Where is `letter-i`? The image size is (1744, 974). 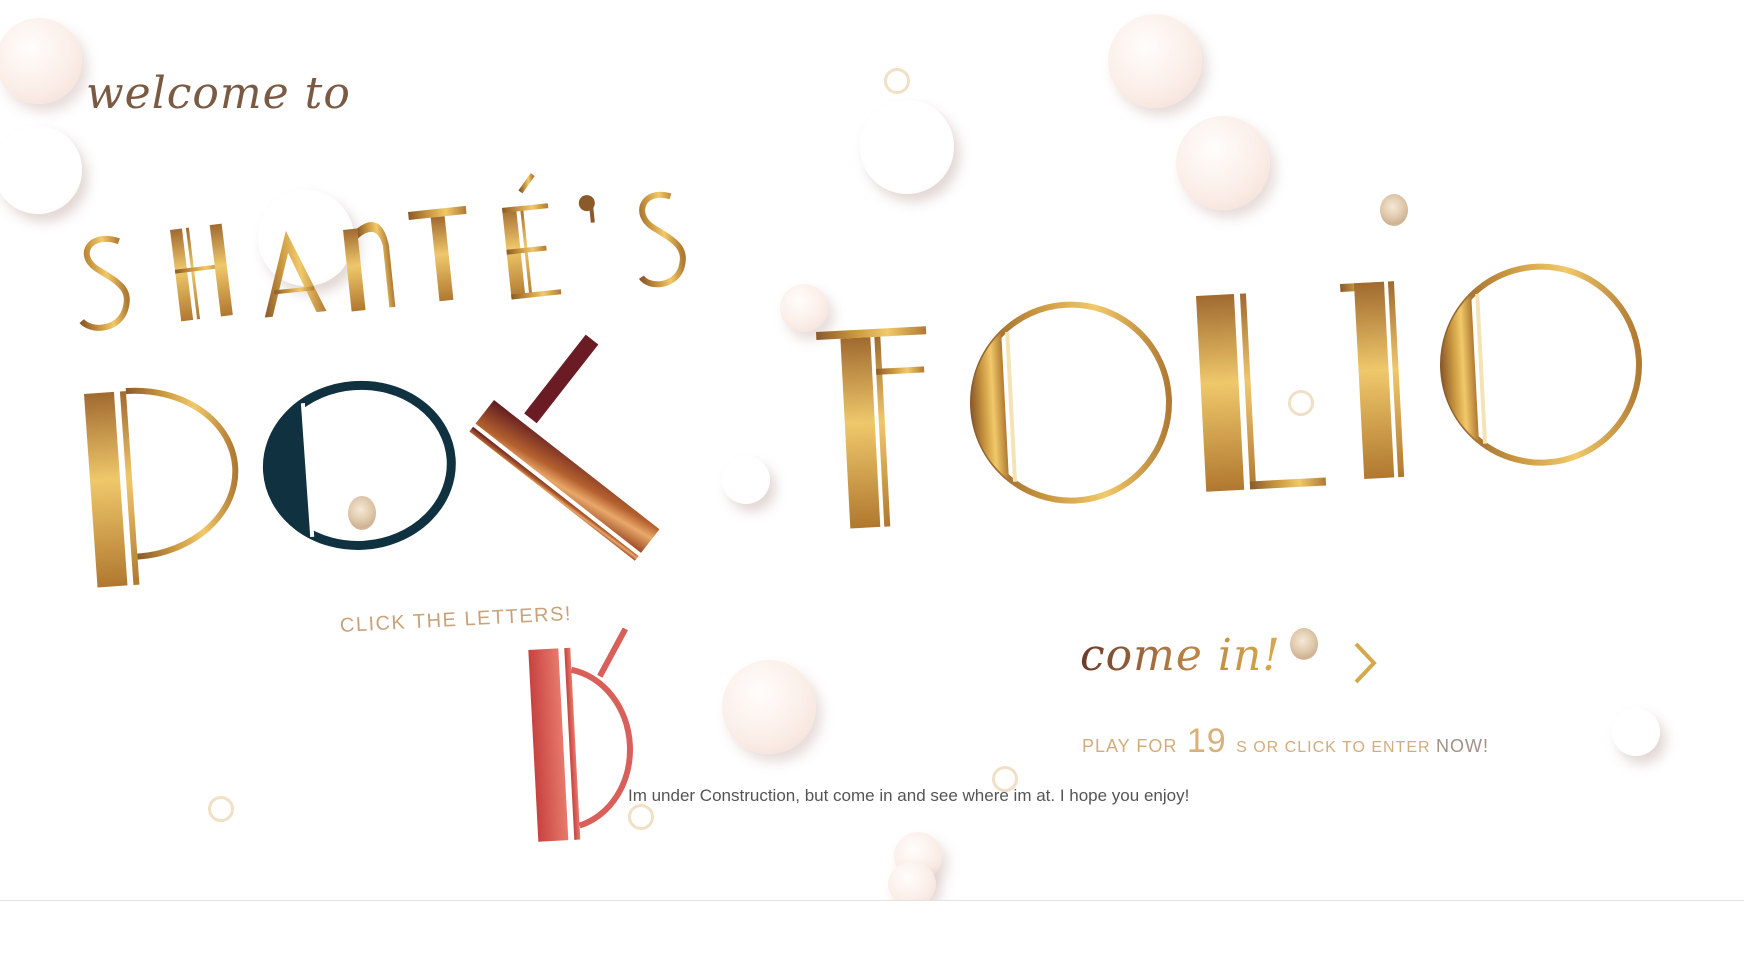 letter-i is located at coordinates (1372, 380).